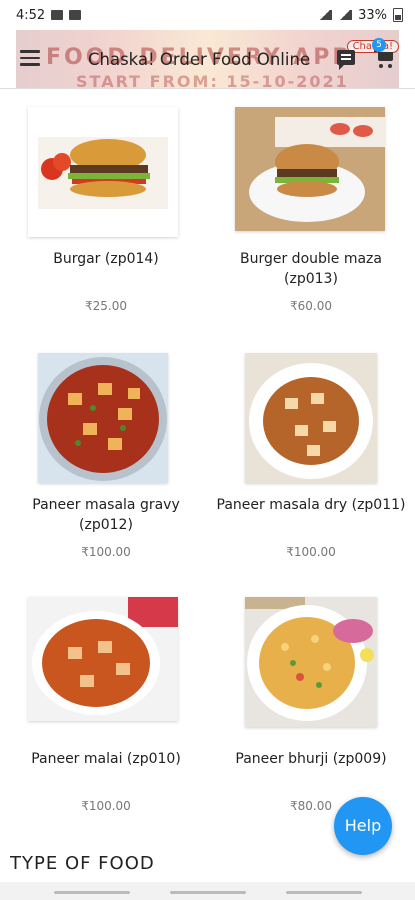 The width and height of the screenshot is (415, 900). What do you see at coordinates (311, 505) in the screenshot?
I see `product-name: Paneer masala dry (zp011)` at bounding box center [311, 505].